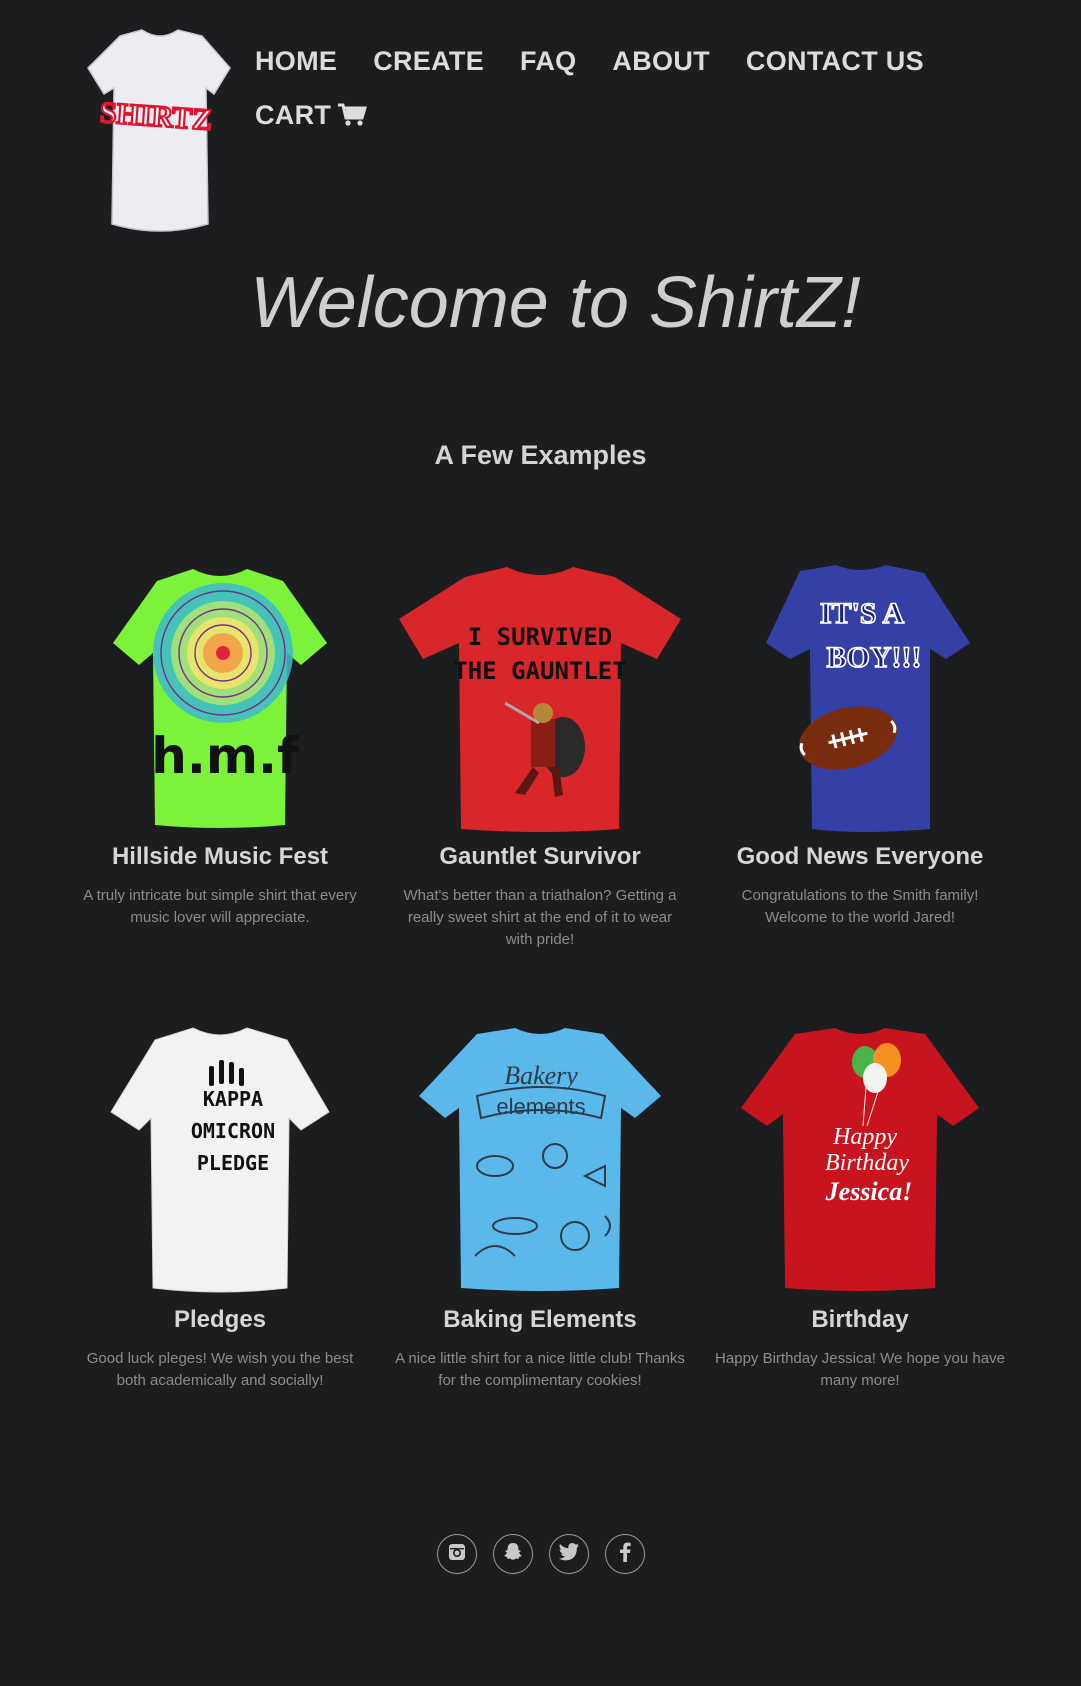 Image resolution: width=1081 pixels, height=1686 pixels. Describe the element at coordinates (868, 698) in the screenshot. I see `shirt-image: IT'S A BOY!!!` at that location.